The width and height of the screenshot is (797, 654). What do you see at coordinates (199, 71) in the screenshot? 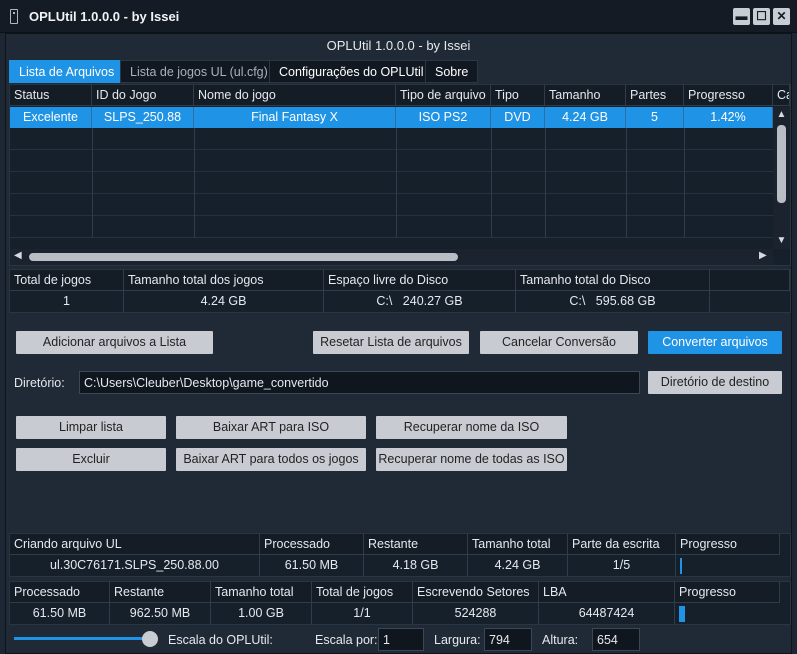
I see `tab-ul-games: Lista de jogos UL (ul.cfg)` at bounding box center [199, 71].